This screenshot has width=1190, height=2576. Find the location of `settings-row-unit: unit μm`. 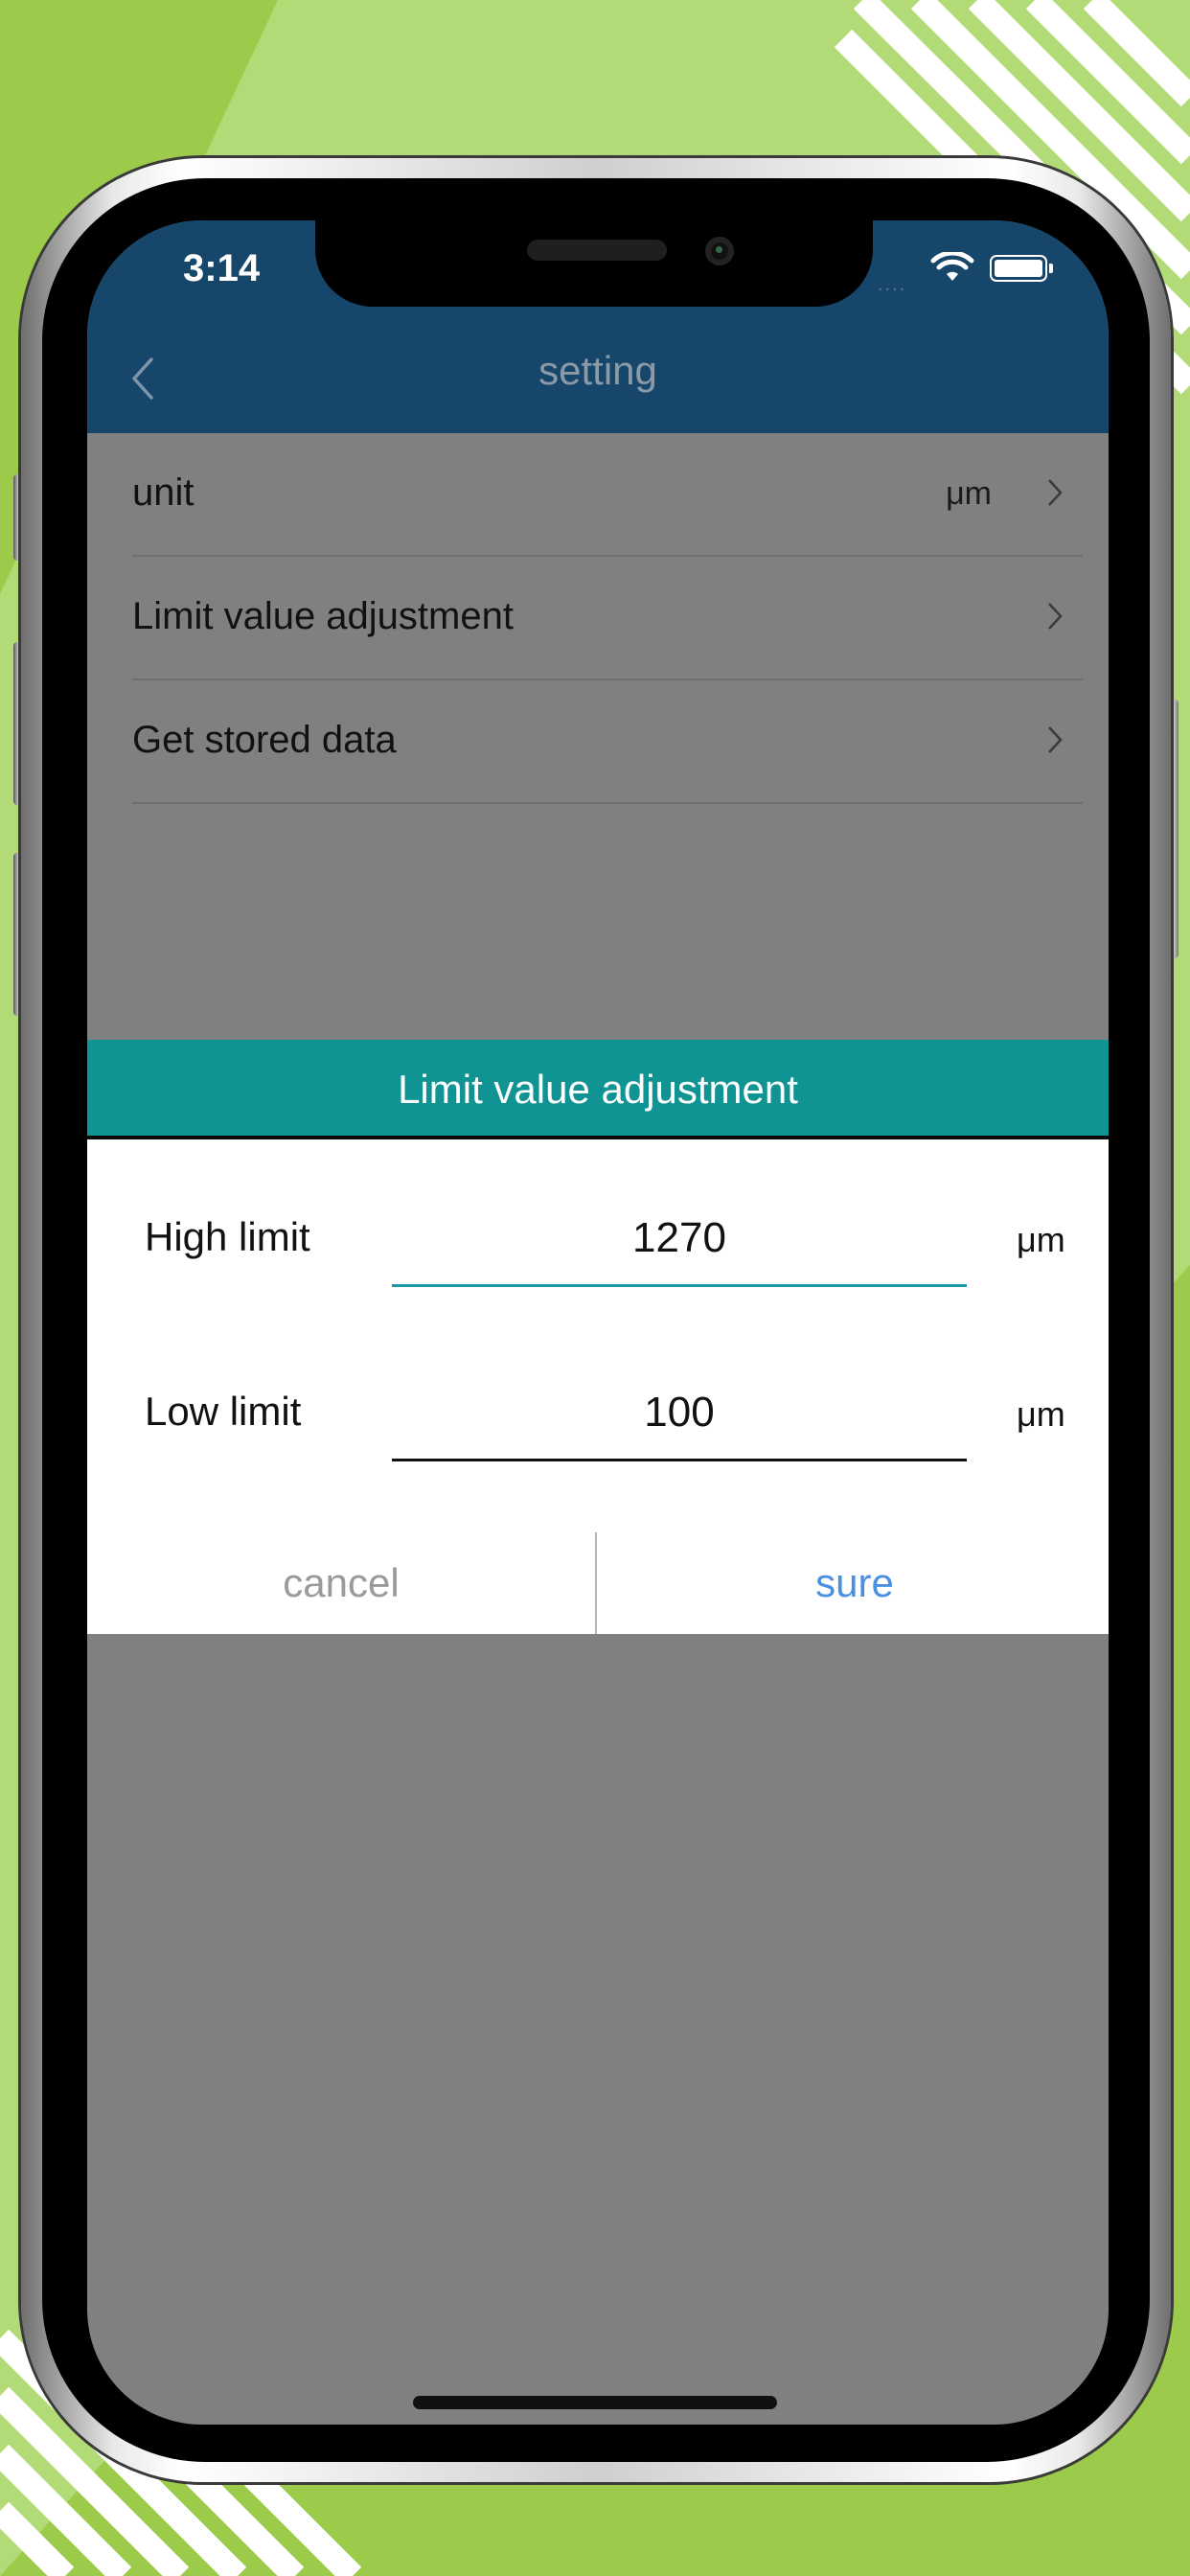

settings-row-unit: unit μm is located at coordinates (607, 495).